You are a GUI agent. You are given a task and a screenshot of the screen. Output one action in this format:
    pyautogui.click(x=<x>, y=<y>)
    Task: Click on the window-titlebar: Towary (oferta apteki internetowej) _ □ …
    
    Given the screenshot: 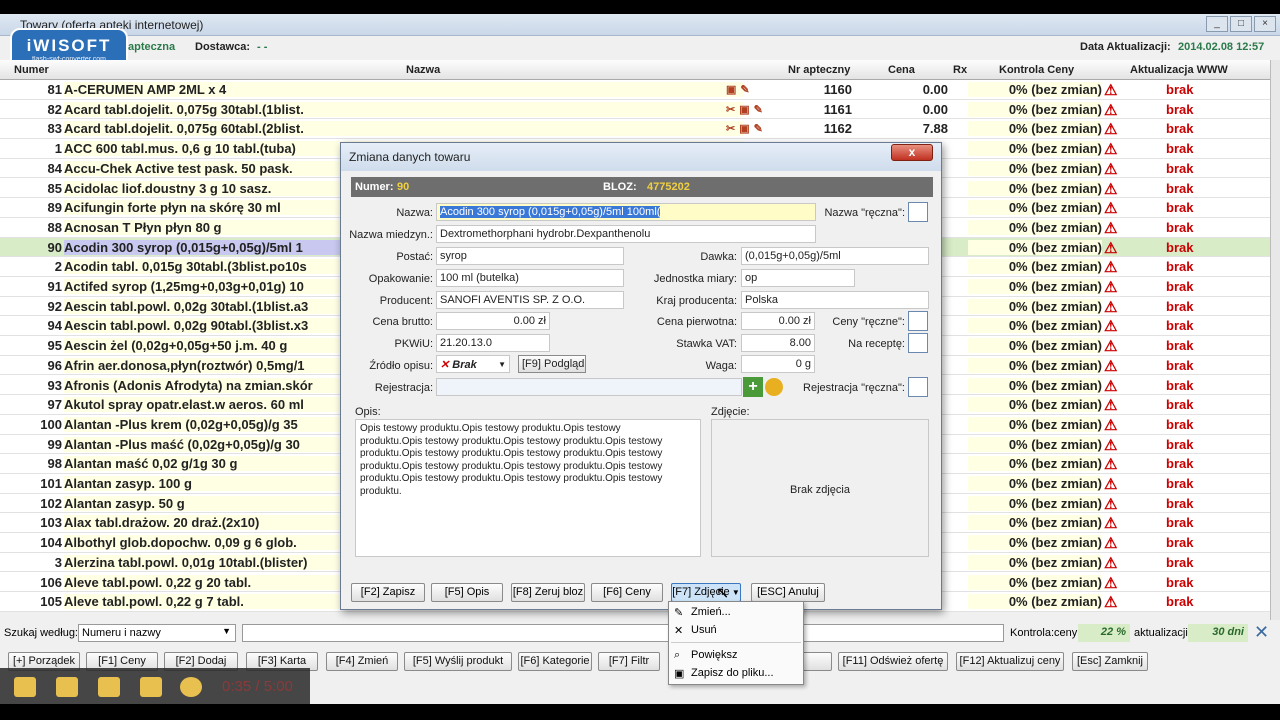 What is the action you would take?
    pyautogui.click(x=640, y=25)
    